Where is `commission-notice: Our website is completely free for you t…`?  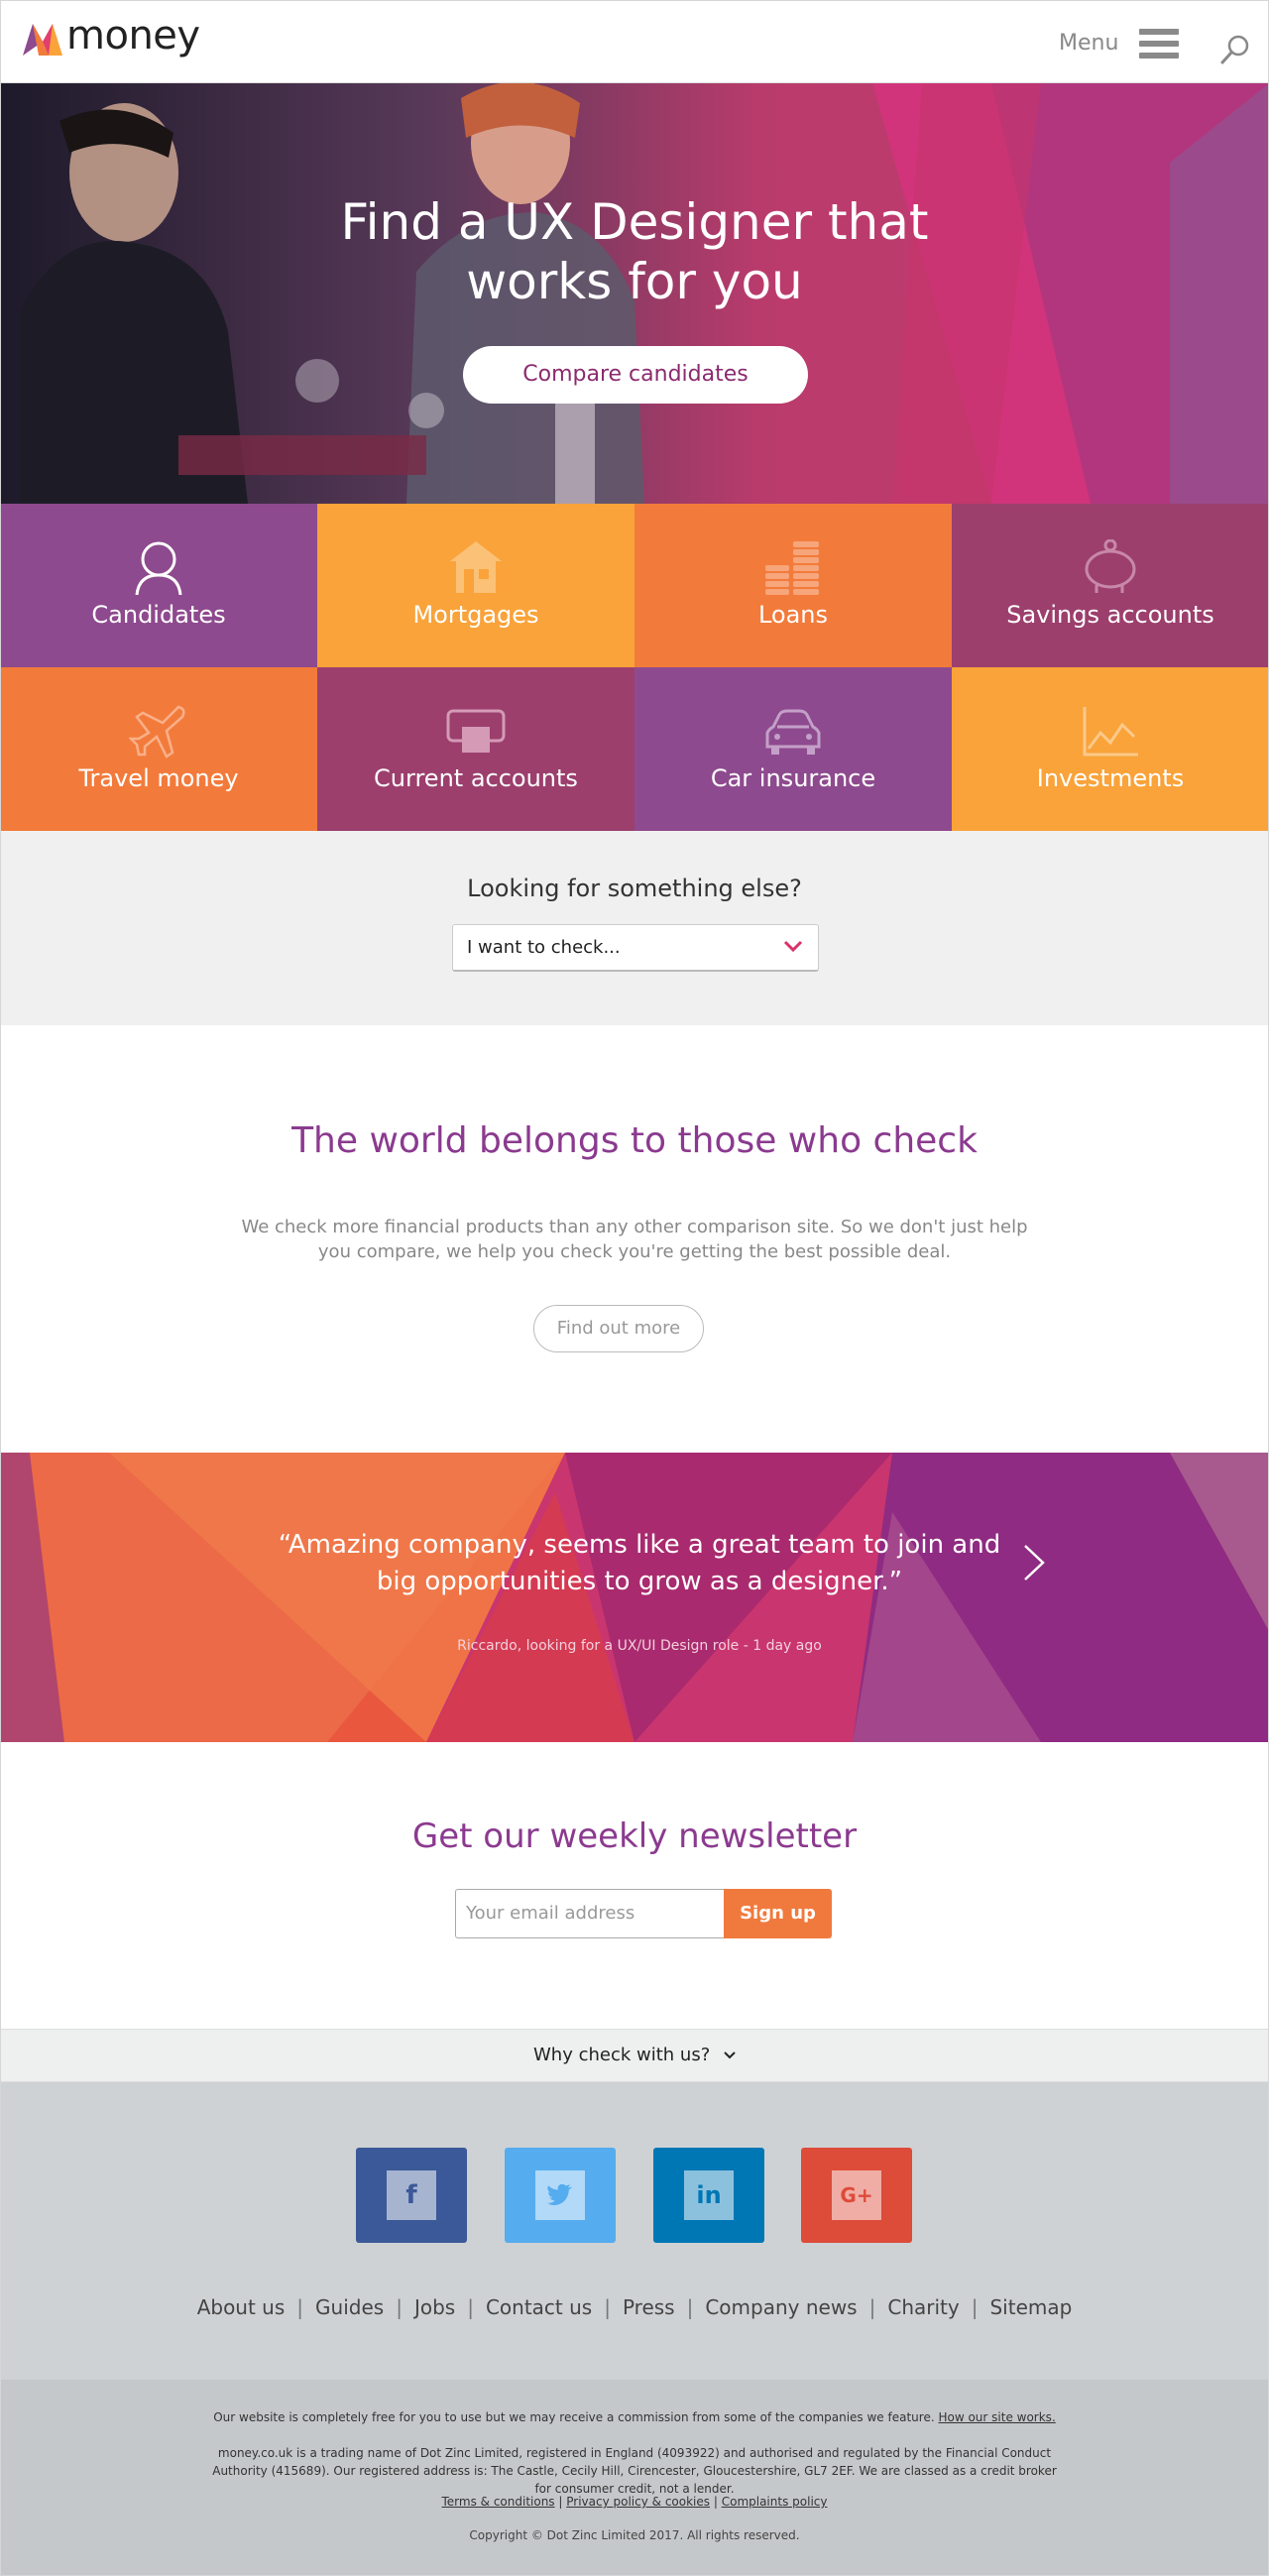
commission-notice: Our website is completely free for you t… is located at coordinates (634, 2417).